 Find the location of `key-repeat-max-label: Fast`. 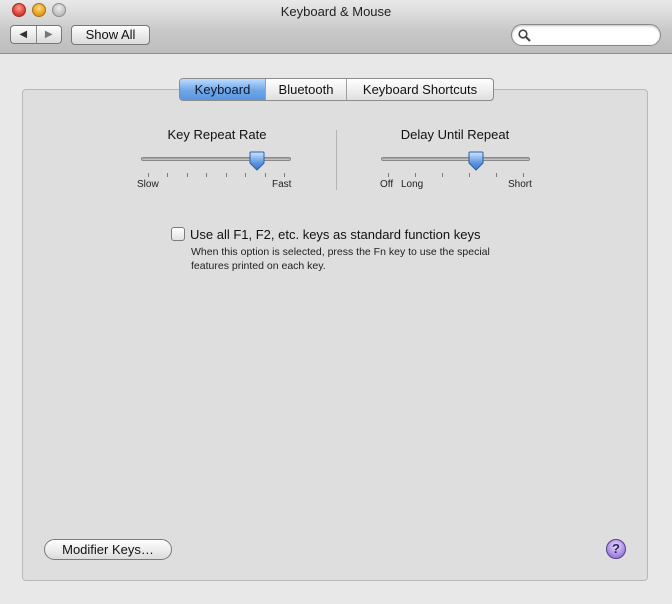

key-repeat-max-label: Fast is located at coordinates (282, 184).